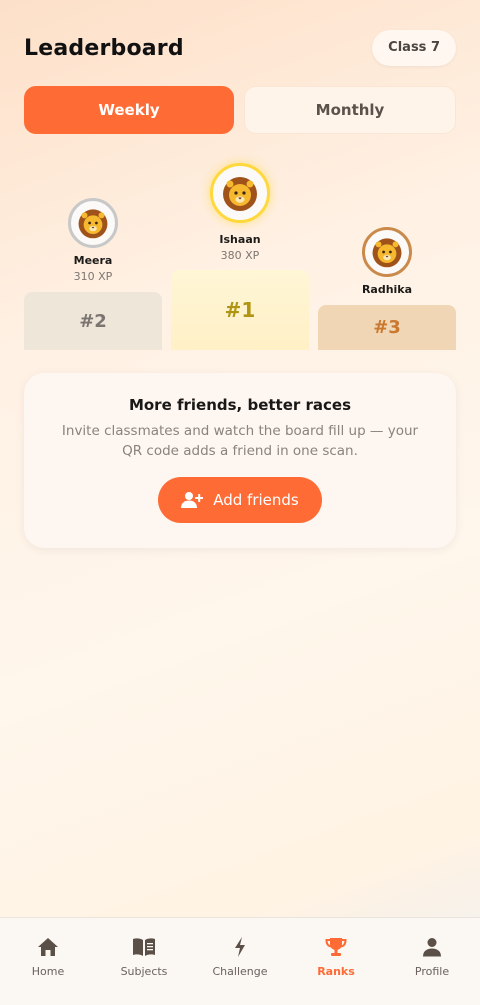 This screenshot has height=1005, width=480. What do you see at coordinates (144, 971) in the screenshot?
I see `nav-label: Subjects` at bounding box center [144, 971].